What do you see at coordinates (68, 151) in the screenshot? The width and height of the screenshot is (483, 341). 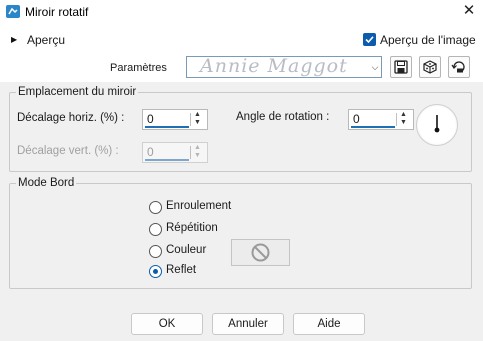 I see `vert-offset-label: Décalage vert. (%) :` at bounding box center [68, 151].